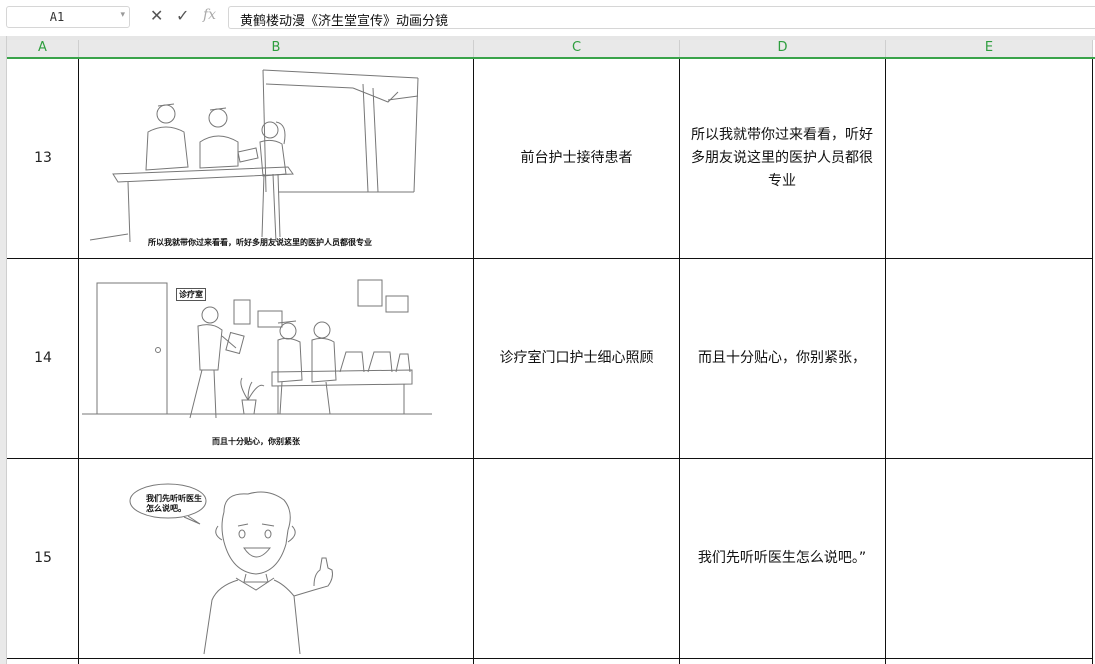  What do you see at coordinates (43, 48) in the screenshot?
I see `column-header-a: A` at bounding box center [43, 48].